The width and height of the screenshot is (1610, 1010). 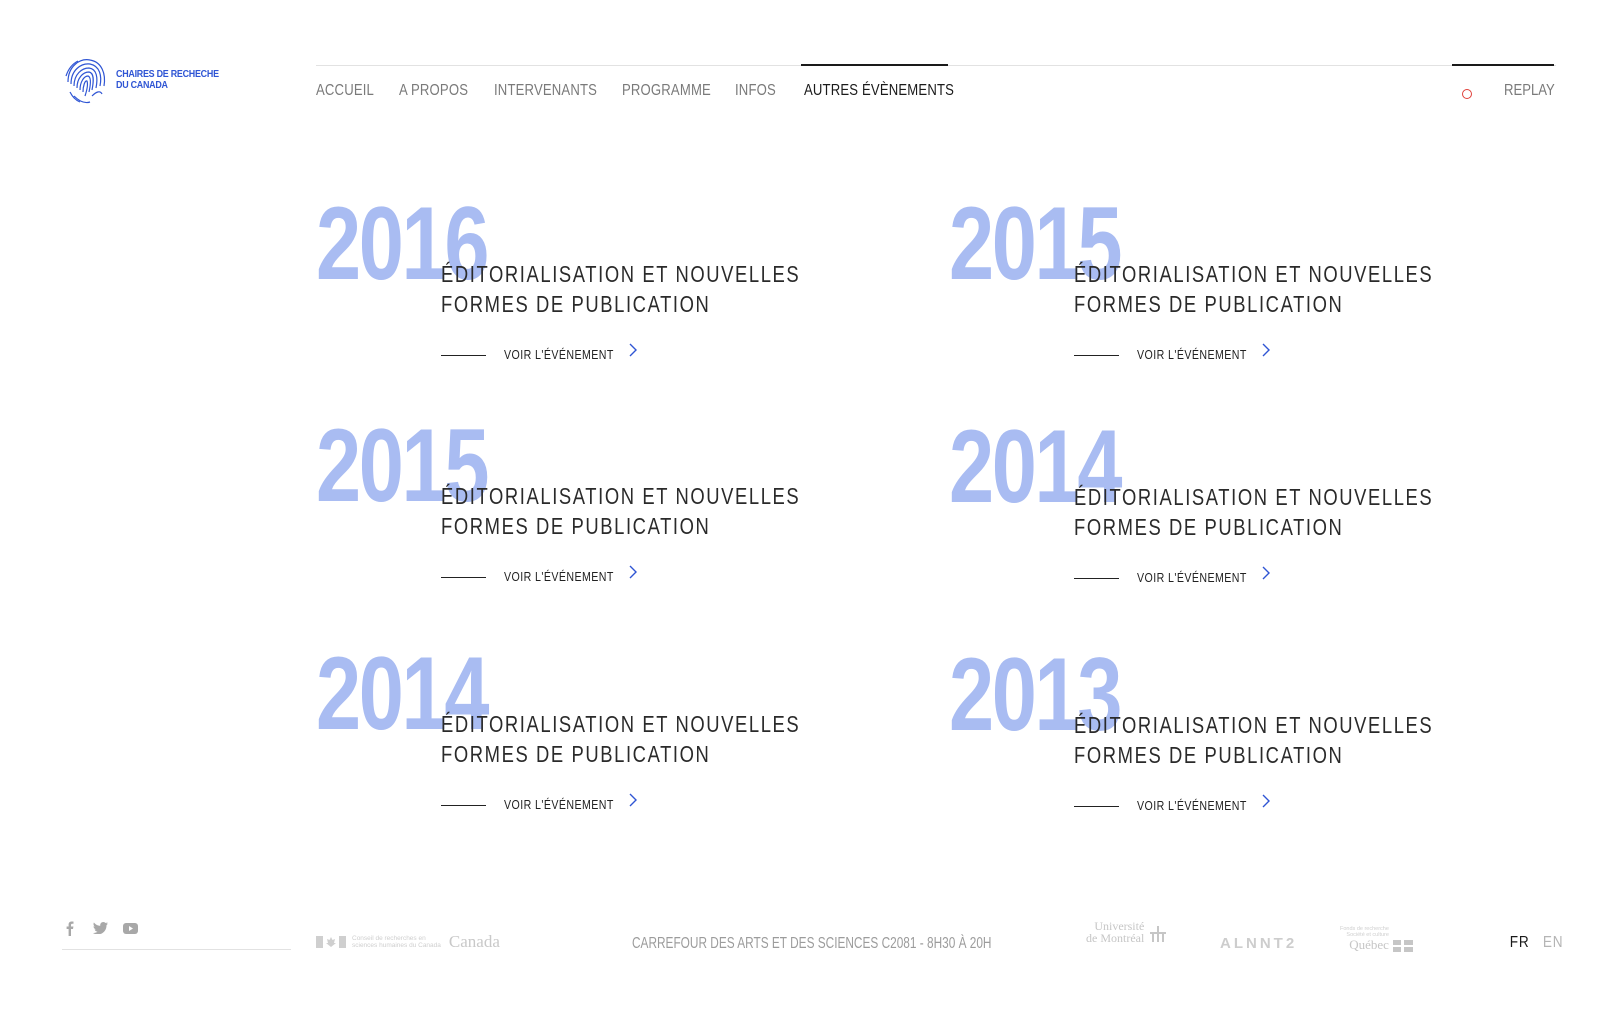 I want to click on twitter-icon, so click(x=100, y=928).